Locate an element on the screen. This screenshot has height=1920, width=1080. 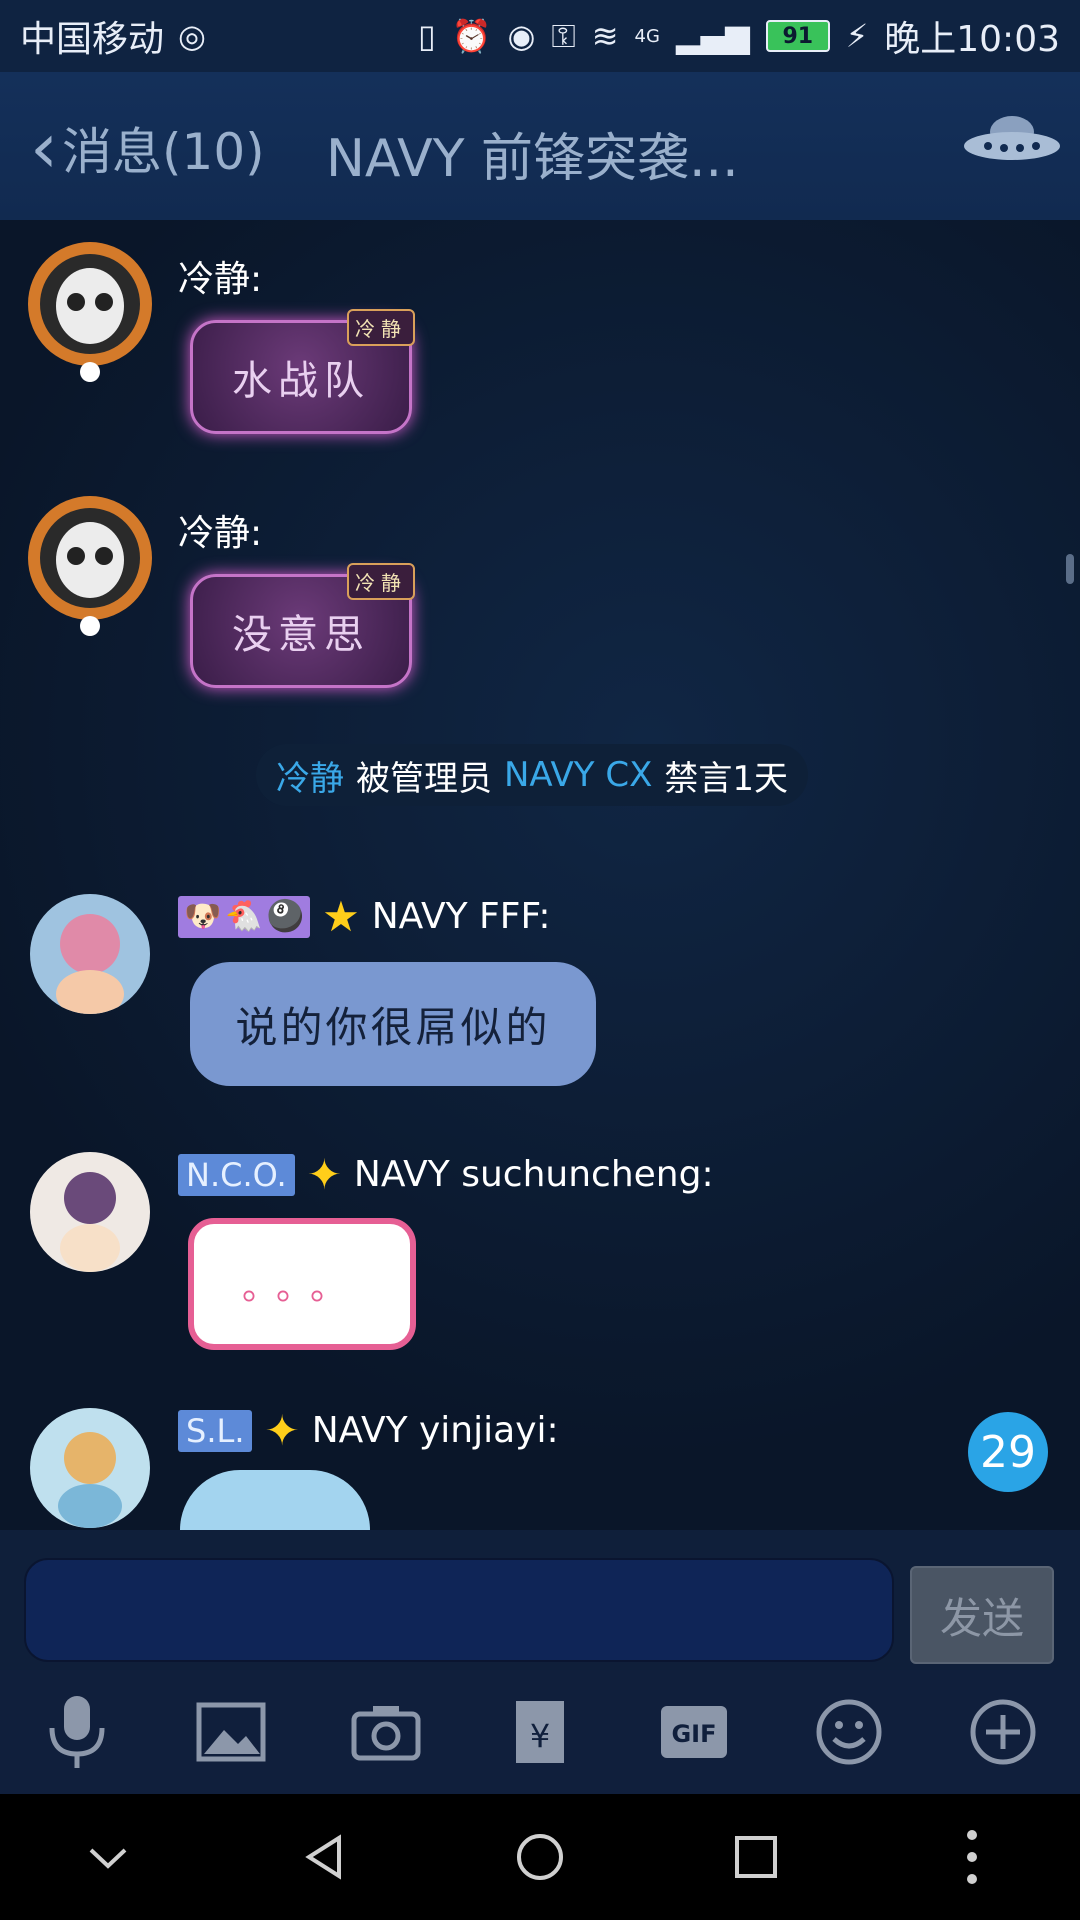
sender-name: NAVY yinjiayi: is located at coordinates (435, 1430).